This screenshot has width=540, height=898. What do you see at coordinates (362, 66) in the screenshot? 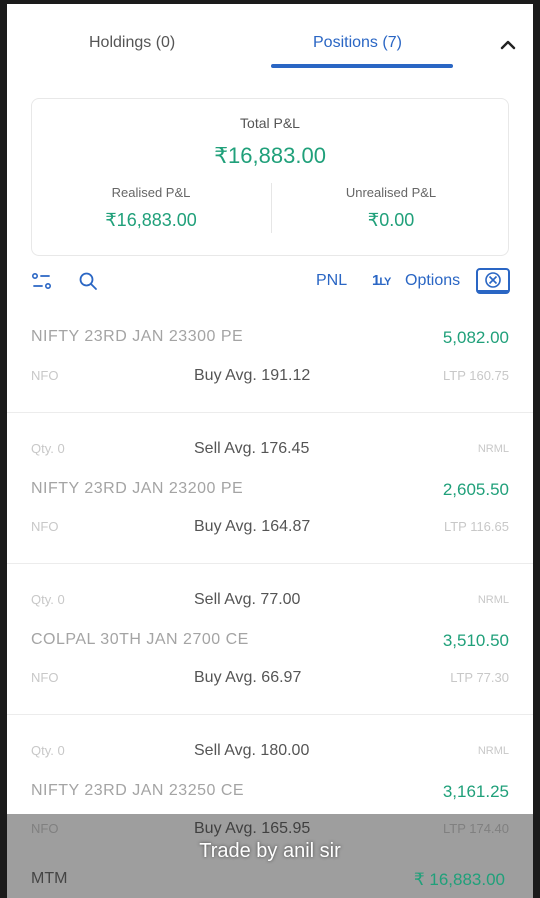
I see `active-tab-indicator` at bounding box center [362, 66].